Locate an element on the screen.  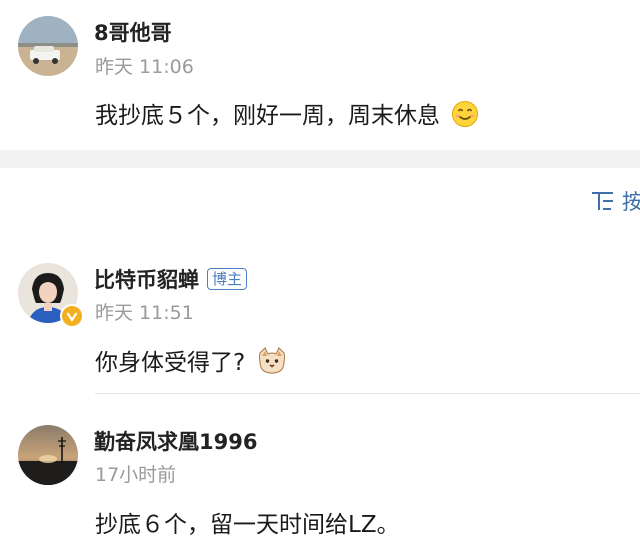
comment-text-body: 你身体受得了? is located at coordinates (170, 363).